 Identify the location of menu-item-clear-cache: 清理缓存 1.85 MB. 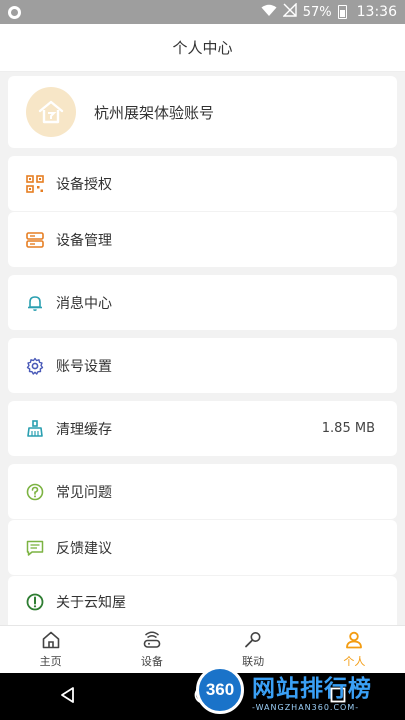
(202, 428).